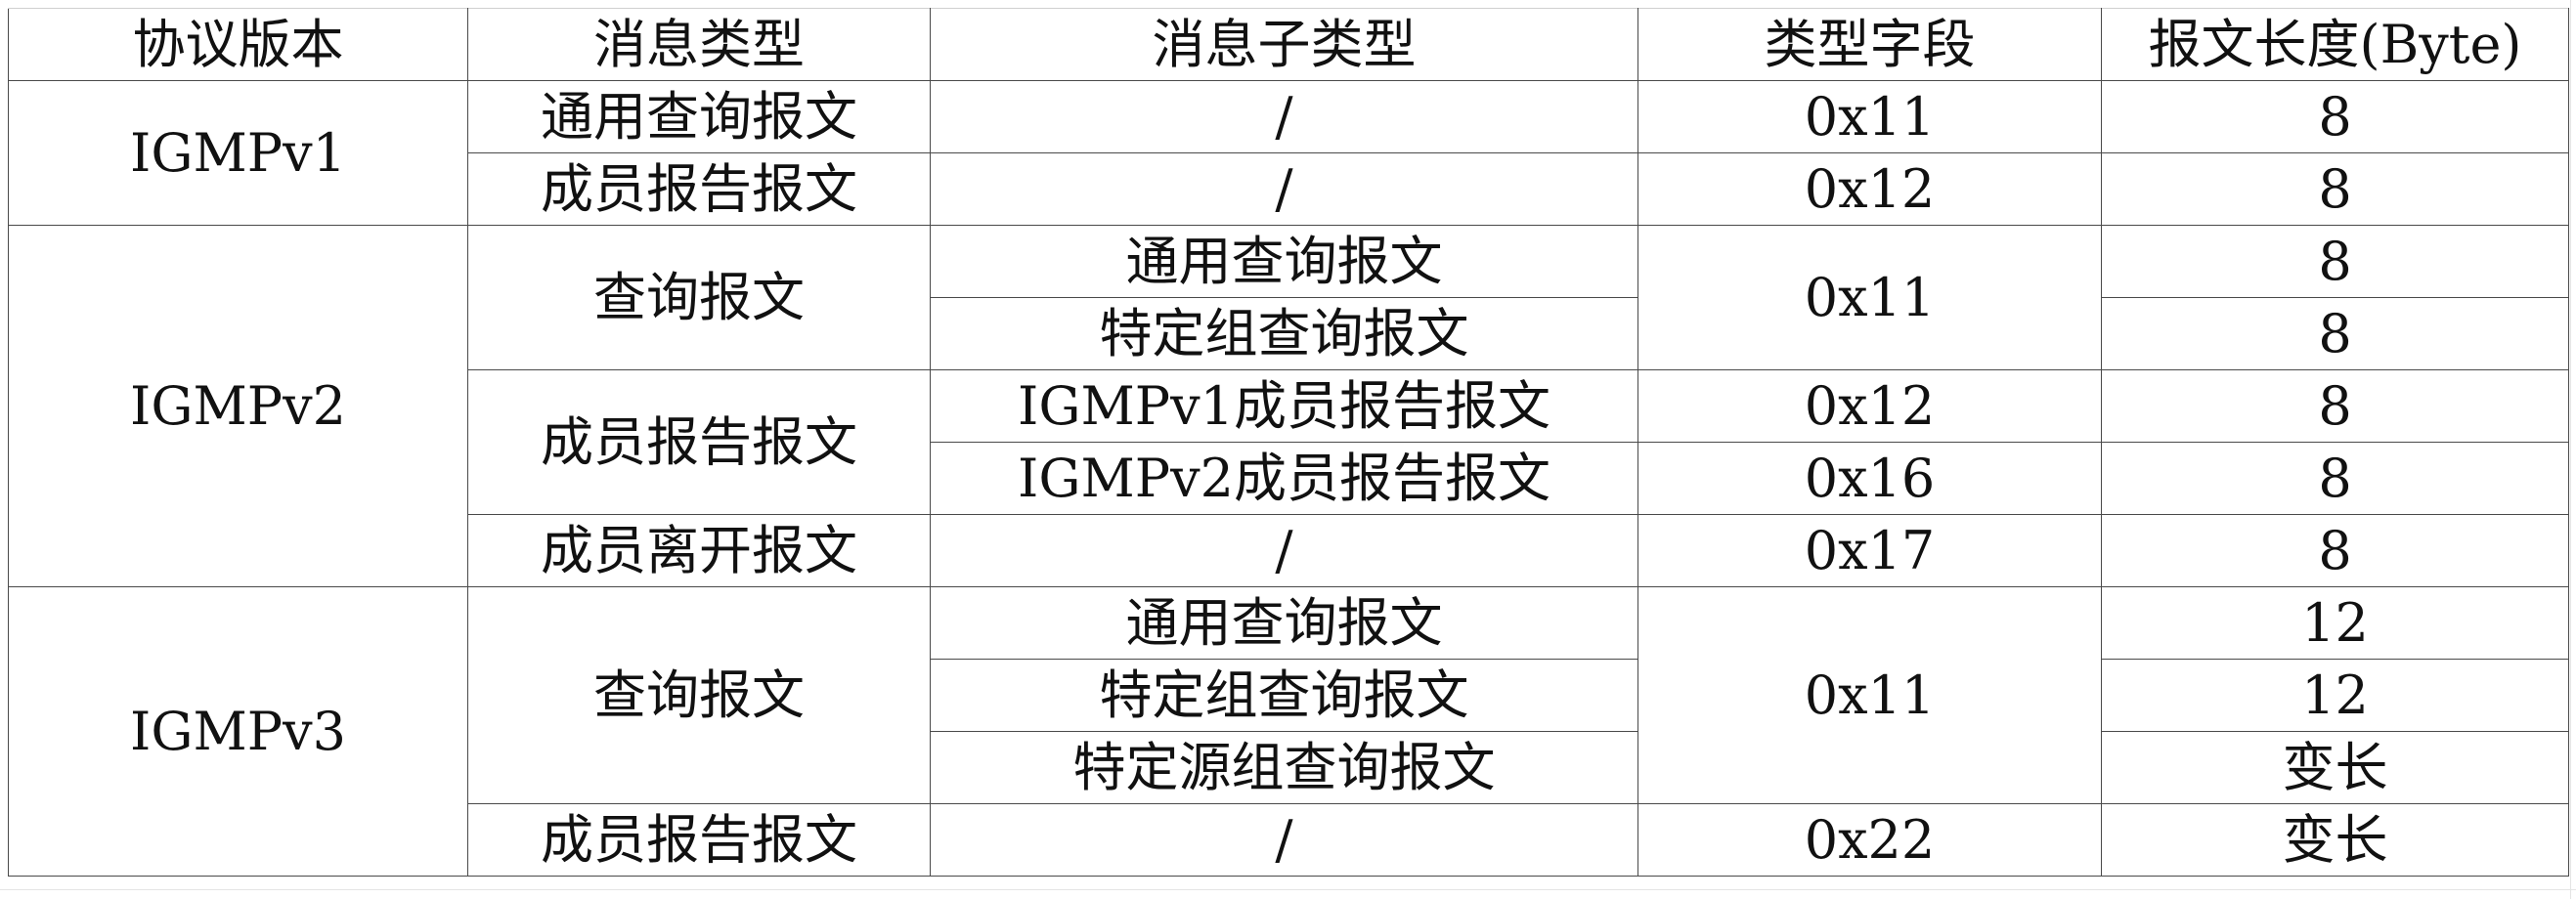 Image resolution: width=2576 pixels, height=899 pixels. Describe the element at coordinates (238, 44) in the screenshot. I see `header-protocol-version: 协议版本` at that location.